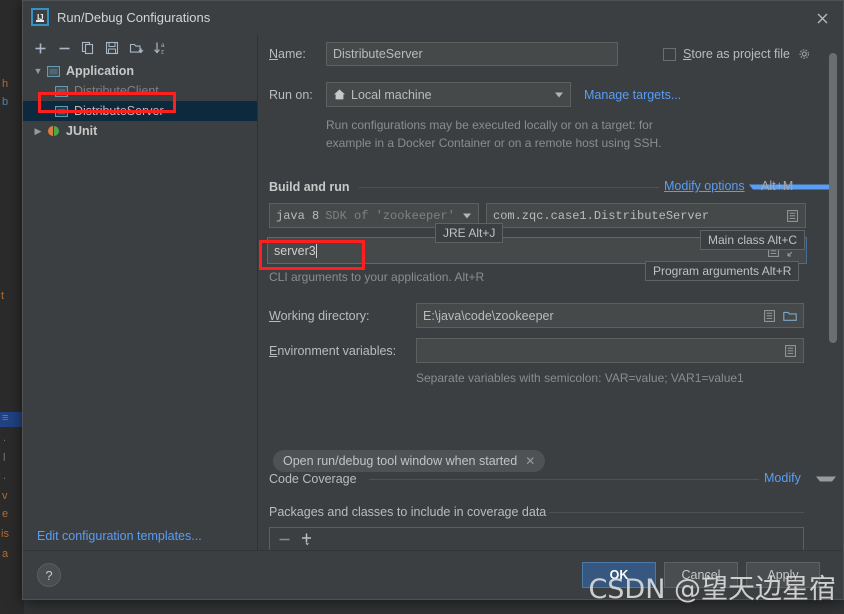 The width and height of the screenshot is (844, 614). What do you see at coordinates (53, 131) in the screenshot?
I see `junit-icon` at bounding box center [53, 131].